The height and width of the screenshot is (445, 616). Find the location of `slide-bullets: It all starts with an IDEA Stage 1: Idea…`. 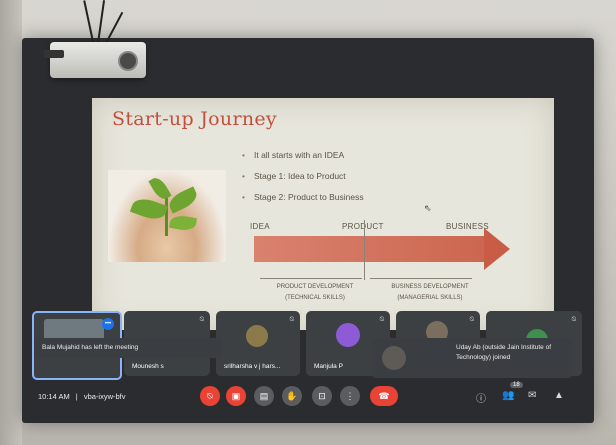

slide-bullets: It all starts with an IDEA Stage 1: Idea… is located at coordinates (303, 181).